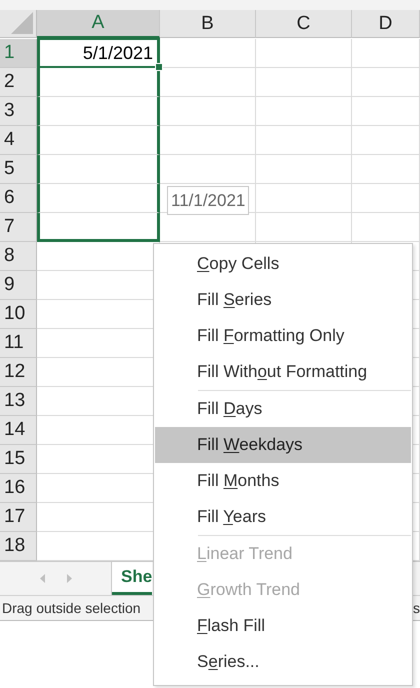 The height and width of the screenshot is (688, 420). Describe the element at coordinates (22, 23) in the screenshot. I see `triangle-icon` at that location.